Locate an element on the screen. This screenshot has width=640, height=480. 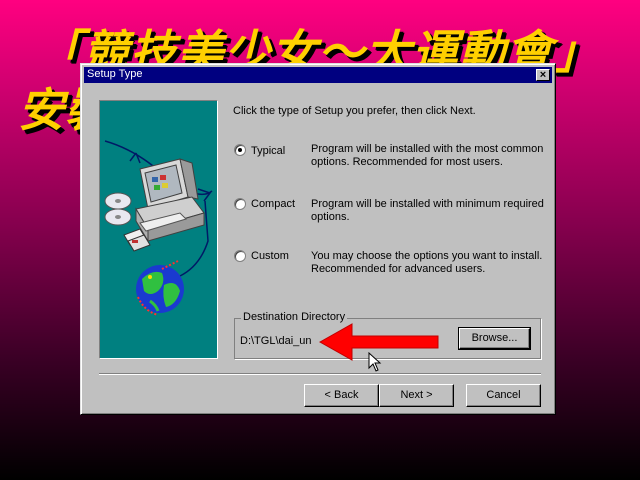
setup-illustration is located at coordinates (158, 229).